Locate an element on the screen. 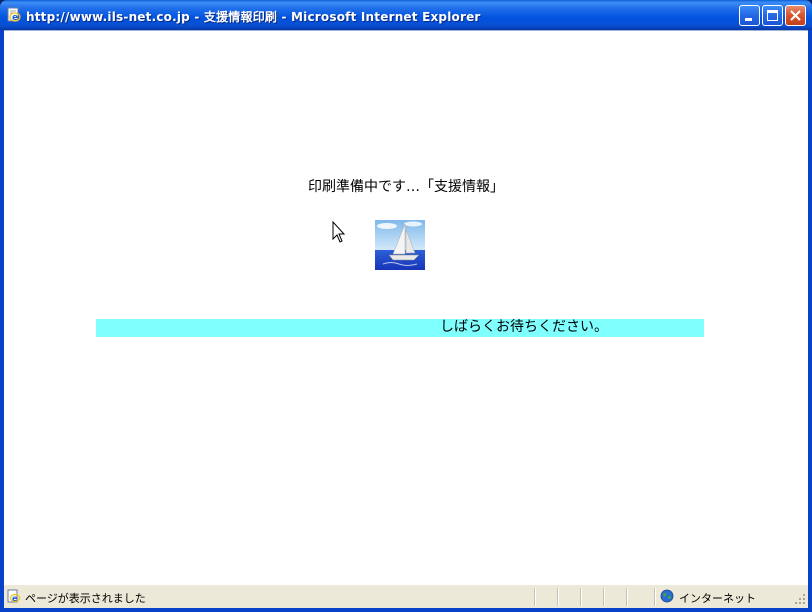 Image resolution: width=812 pixels, height=612 pixels. minimize-button is located at coordinates (749, 15).